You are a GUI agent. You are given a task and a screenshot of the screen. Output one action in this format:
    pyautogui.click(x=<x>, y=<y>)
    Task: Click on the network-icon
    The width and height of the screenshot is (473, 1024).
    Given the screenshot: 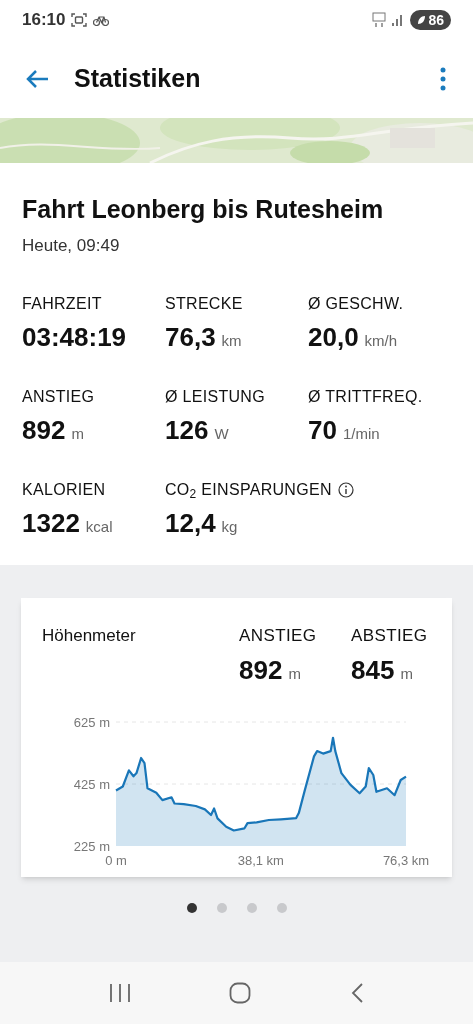 What is the action you would take?
    pyautogui.click(x=379, y=20)
    